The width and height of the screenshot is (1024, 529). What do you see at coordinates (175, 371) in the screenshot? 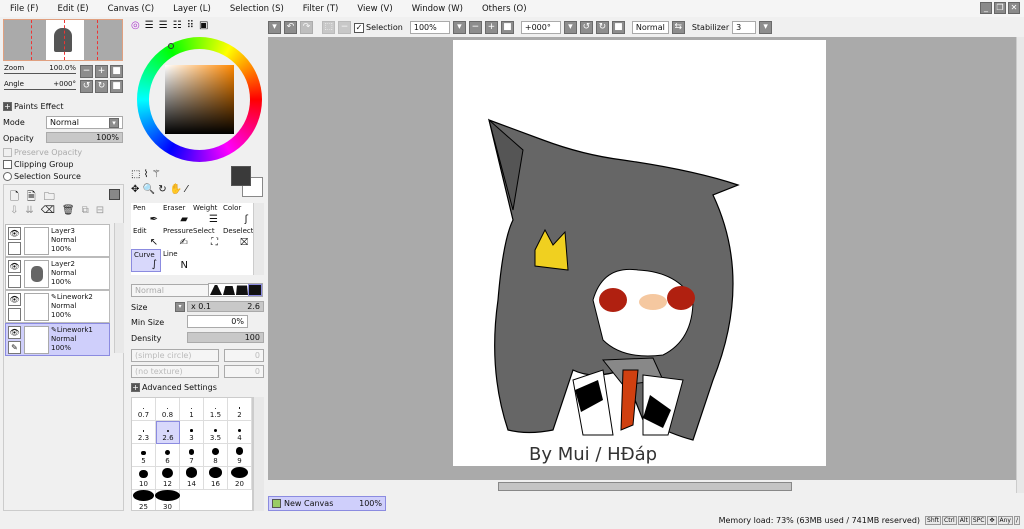
I see `brush-texture-select: (no texture)` at bounding box center [175, 371].